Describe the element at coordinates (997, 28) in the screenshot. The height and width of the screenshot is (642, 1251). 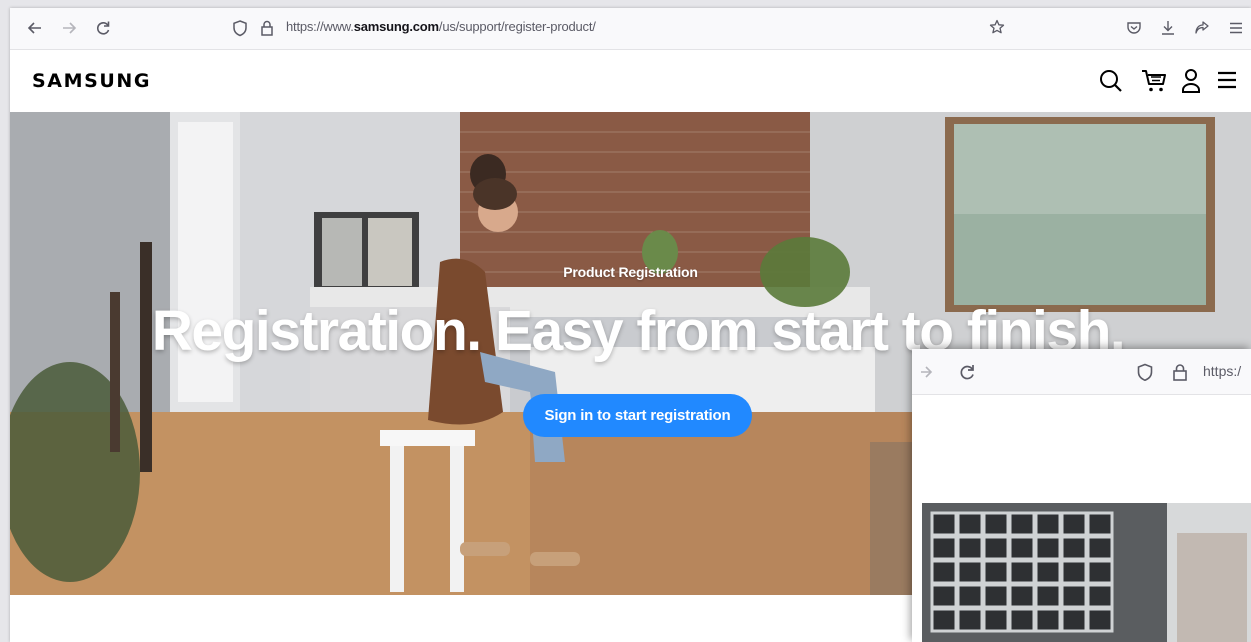
I see `star-icon` at that location.